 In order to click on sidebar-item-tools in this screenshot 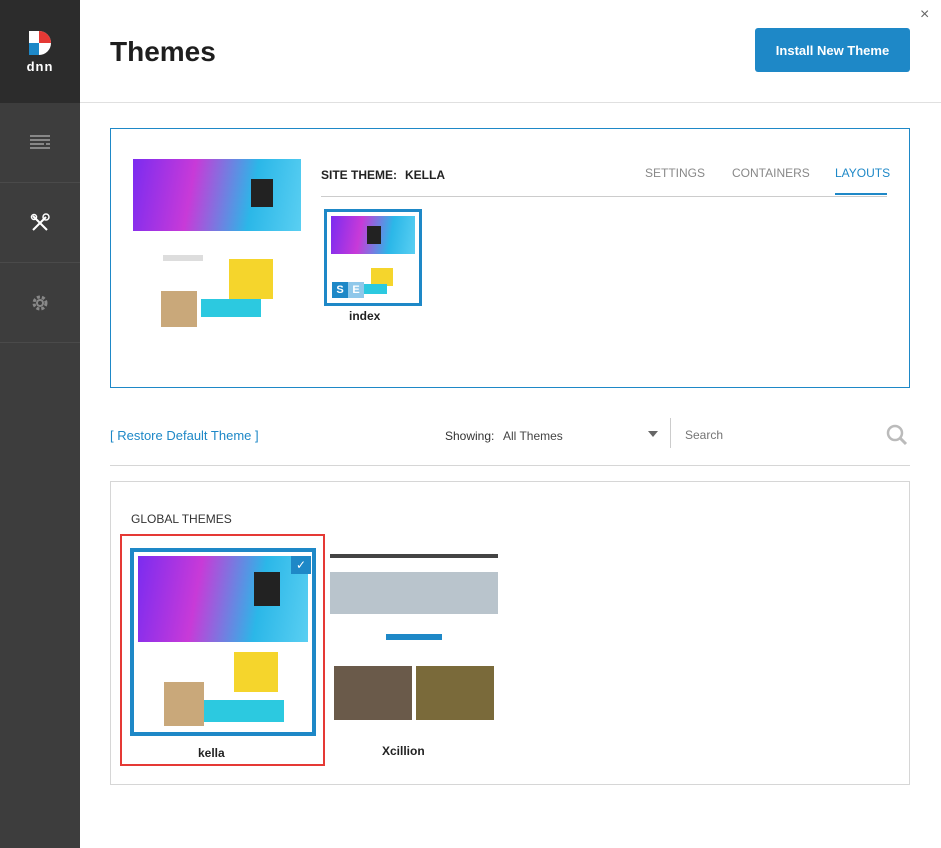, I will do `click(40, 223)`.